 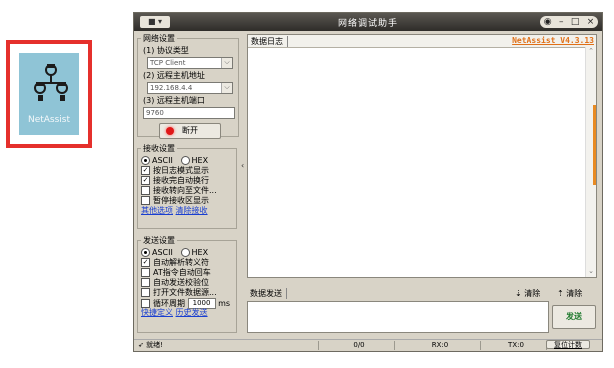 What do you see at coordinates (145, 252) in the screenshot?
I see `send-ascii-radio` at bounding box center [145, 252].